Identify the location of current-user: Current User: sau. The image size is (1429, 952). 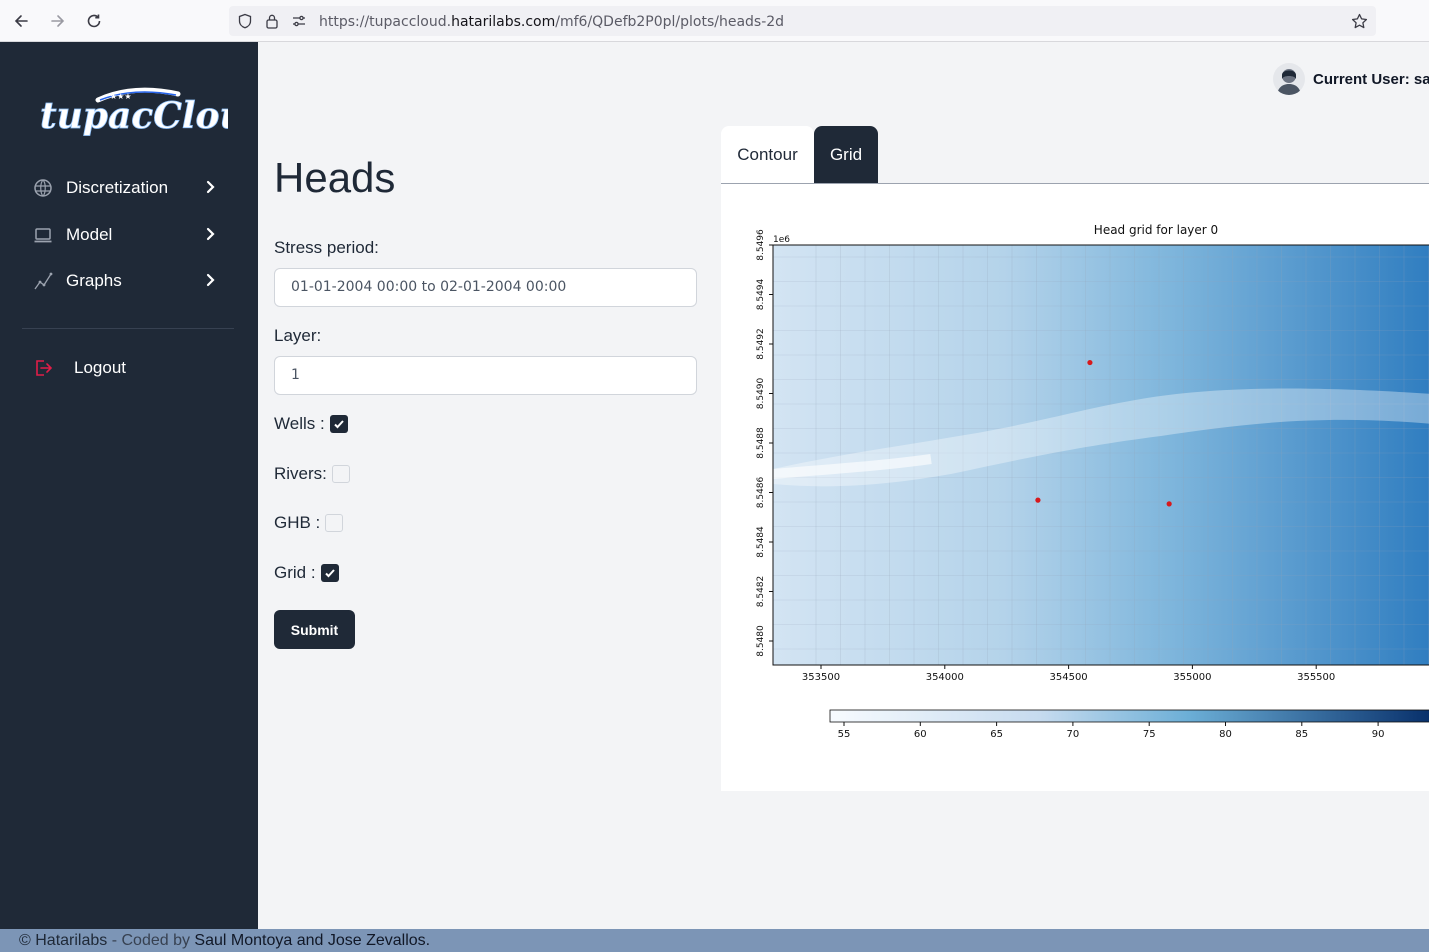
(1351, 79).